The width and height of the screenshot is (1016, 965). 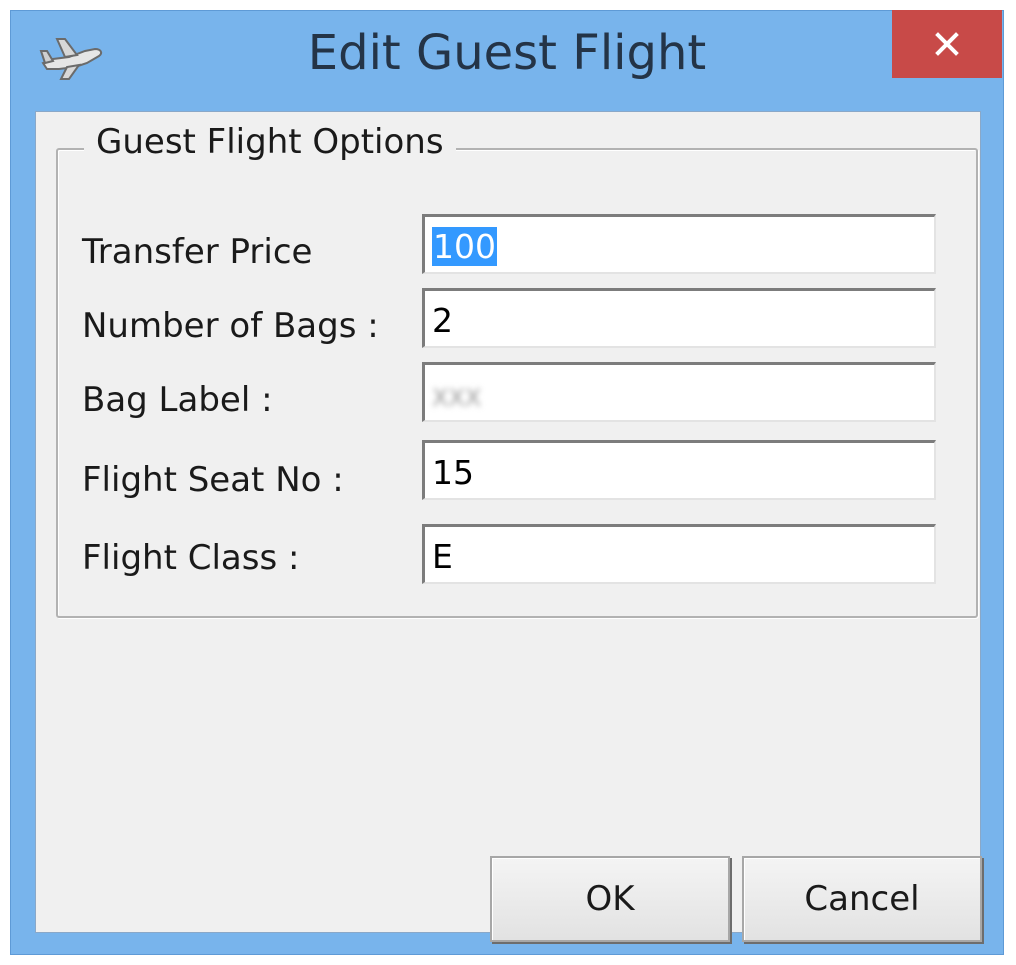 I want to click on number-of-bags-input: 2, so click(x=679, y=318).